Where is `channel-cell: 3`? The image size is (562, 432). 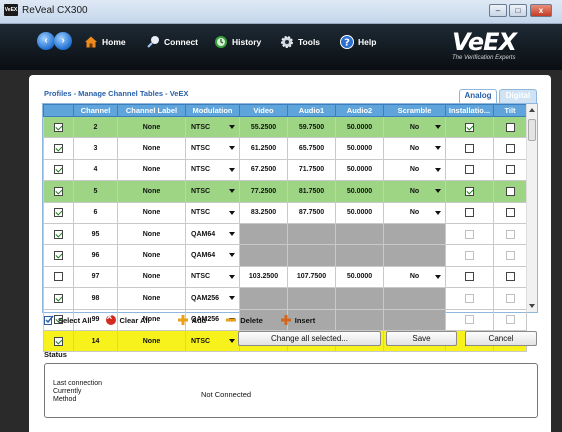 channel-cell: 3 is located at coordinates (95, 148).